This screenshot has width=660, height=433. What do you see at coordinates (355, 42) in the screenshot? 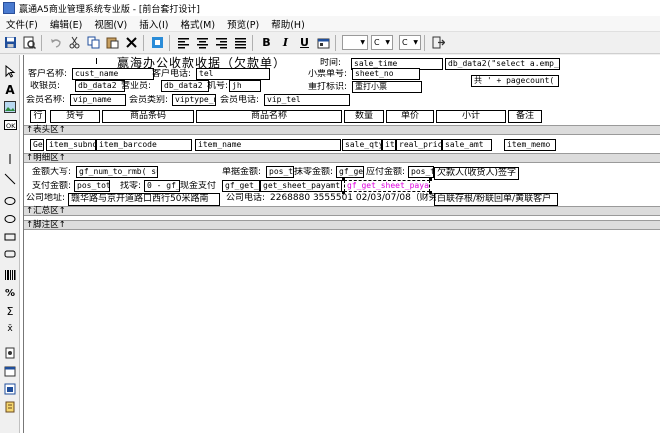
I see `line-style-combo: ▼` at bounding box center [355, 42].